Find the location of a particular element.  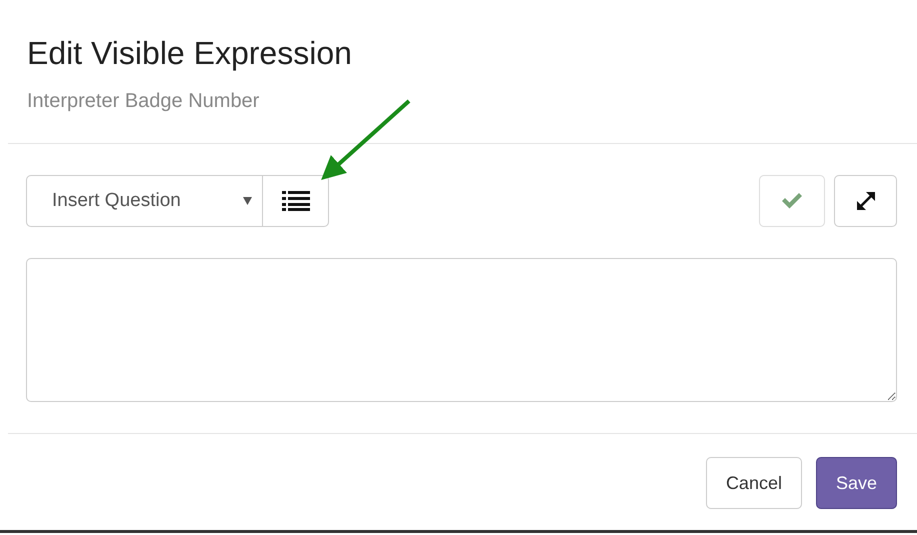

caret-icon is located at coordinates (247, 201).